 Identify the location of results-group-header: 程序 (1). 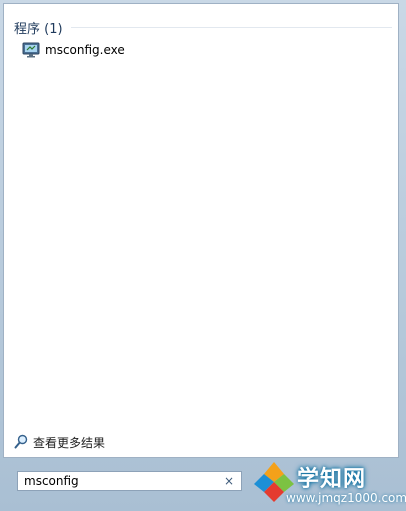
(203, 27).